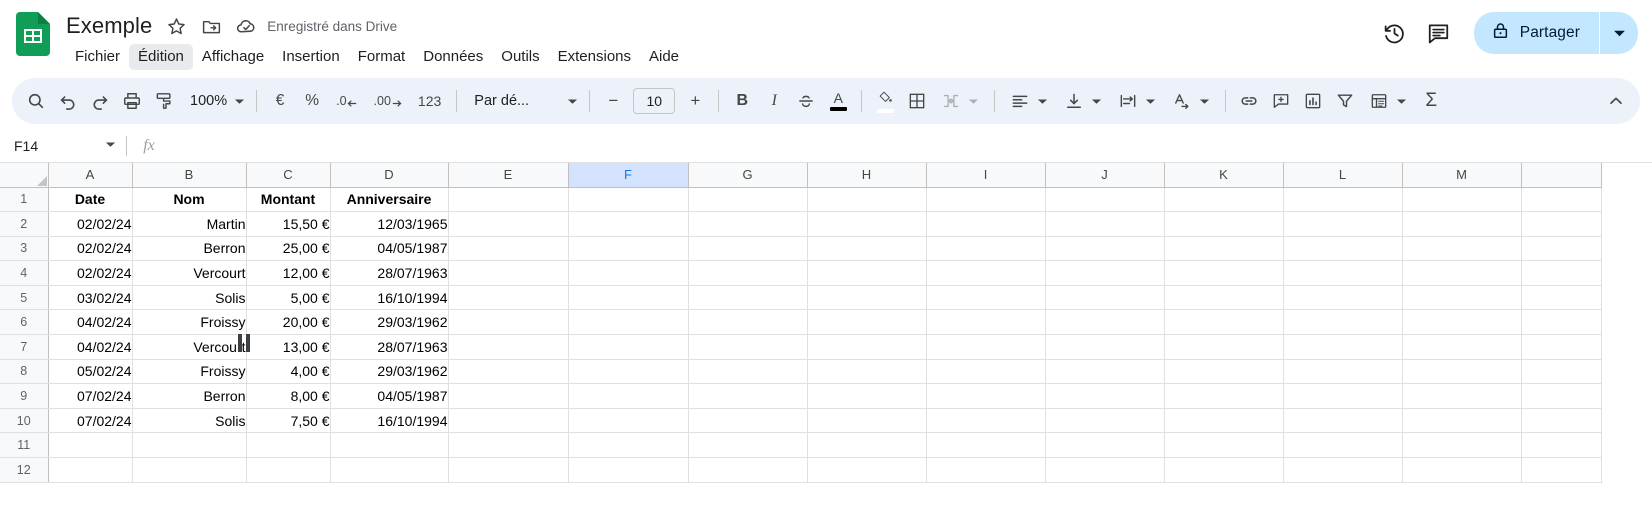 Image resolution: width=1652 pixels, height=515 pixels. Describe the element at coordinates (389, 445) in the screenshot. I see `cell-d11` at that location.